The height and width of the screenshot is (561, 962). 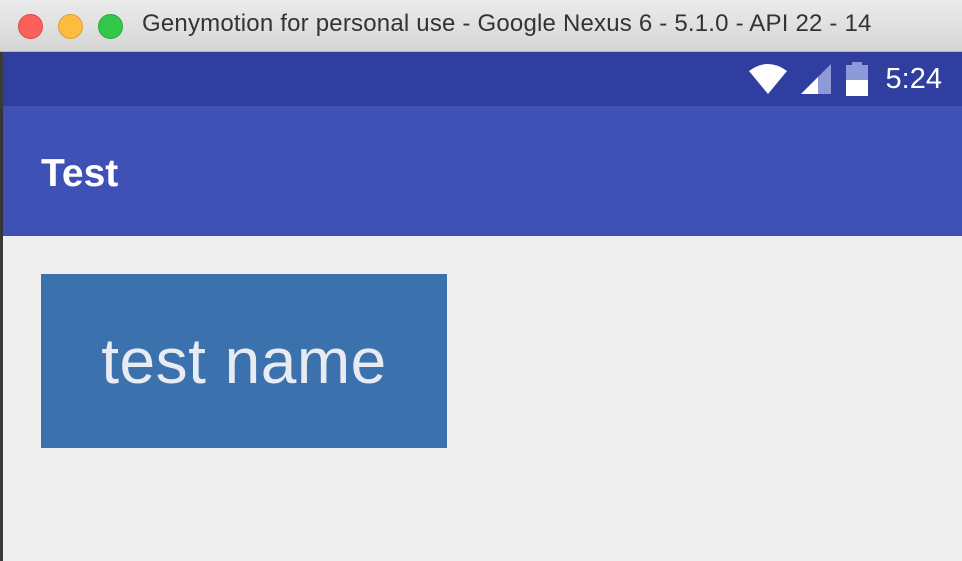 What do you see at coordinates (767, 79) in the screenshot?
I see `wifi-icon` at bounding box center [767, 79].